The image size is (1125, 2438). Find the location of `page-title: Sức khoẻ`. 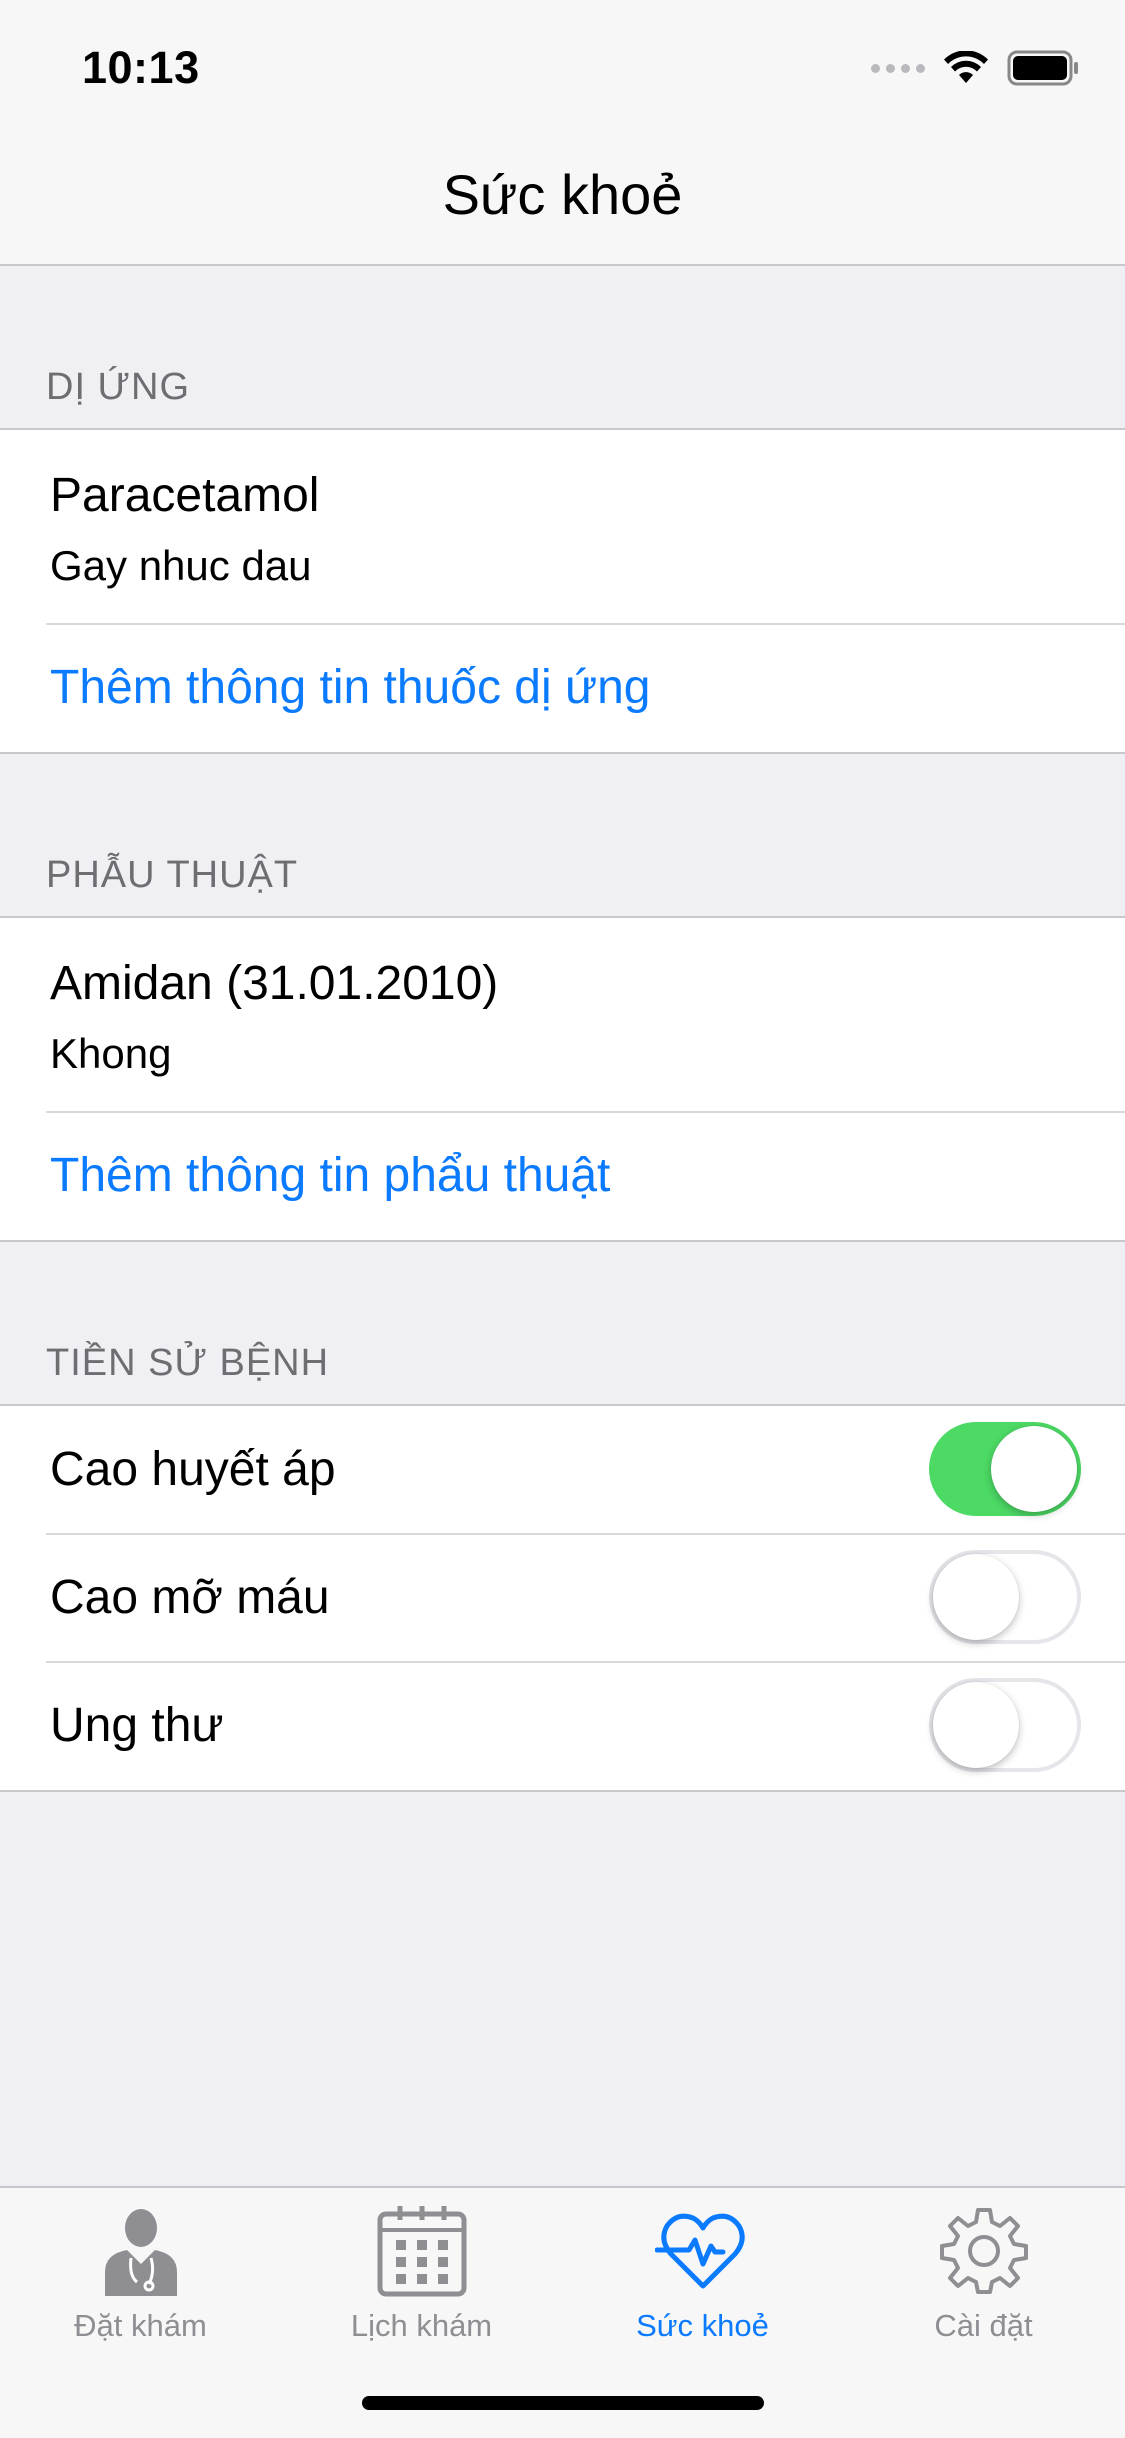

page-title: Sức khoẻ is located at coordinates (562, 194).